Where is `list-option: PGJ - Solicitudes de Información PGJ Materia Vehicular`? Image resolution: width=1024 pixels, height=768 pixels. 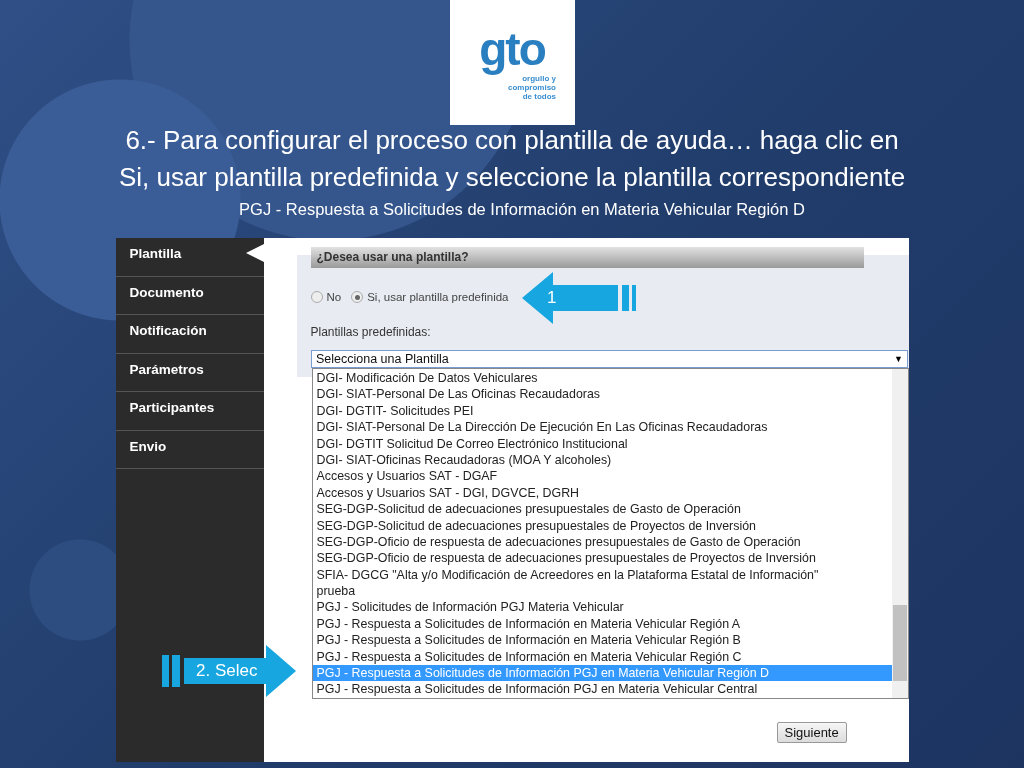
list-option: PGJ - Solicitudes de Información PGJ Materia Vehicular is located at coordinates (602, 607).